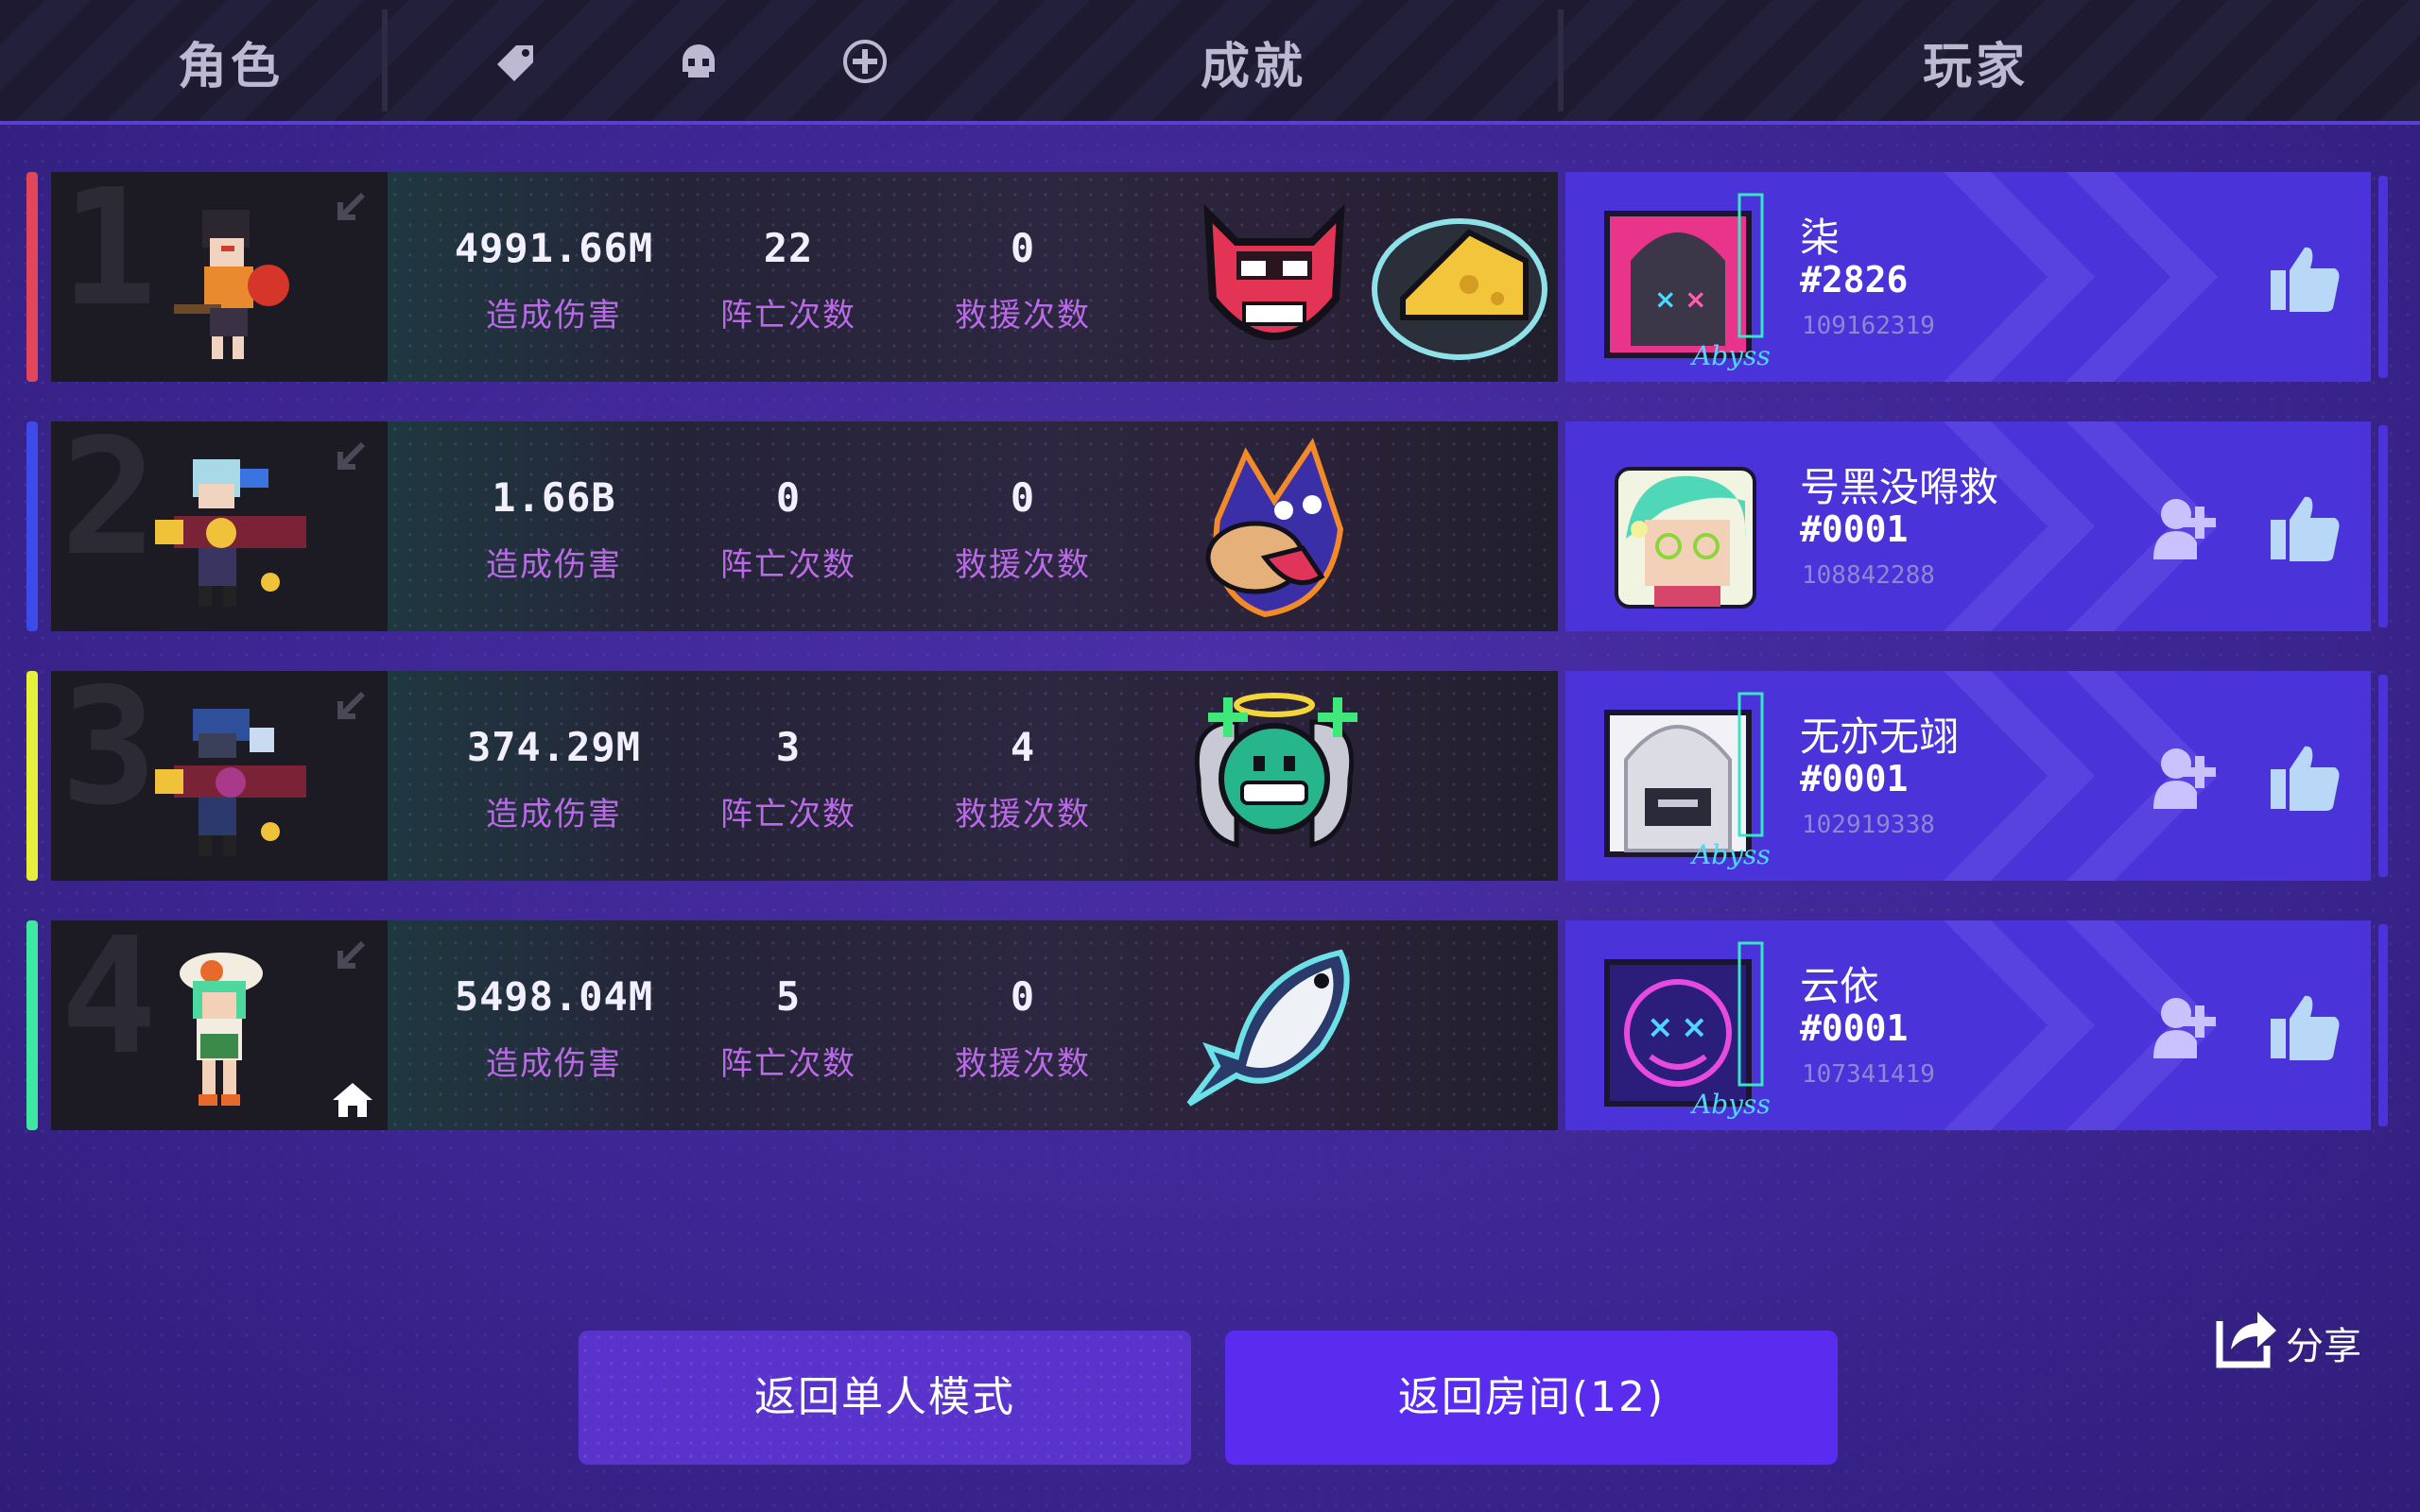 The width and height of the screenshot is (2420, 1512). Describe the element at coordinates (219, 1025) in the screenshot. I see `character-cell: 4` at that location.